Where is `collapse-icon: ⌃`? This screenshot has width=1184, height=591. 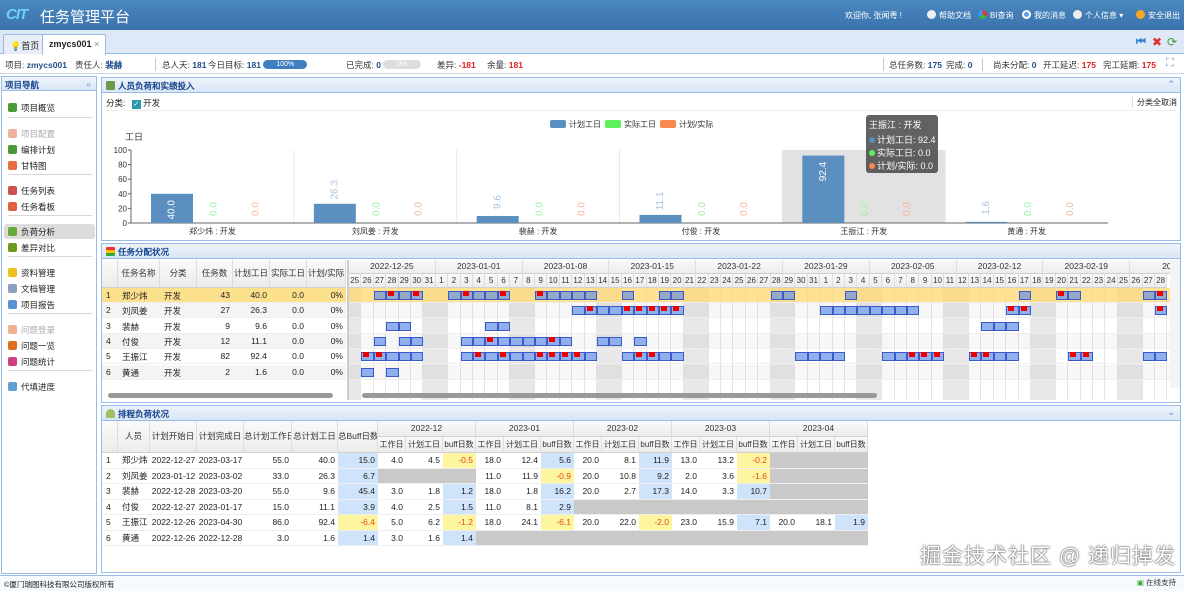
collapse-icon: ⌃ is located at coordinates (1171, 84).